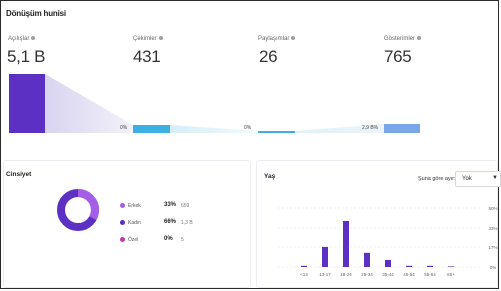 The image size is (501, 291). What do you see at coordinates (36, 13) in the screenshot?
I see `funnel-title: Dönüşüm hunisi` at bounding box center [36, 13].